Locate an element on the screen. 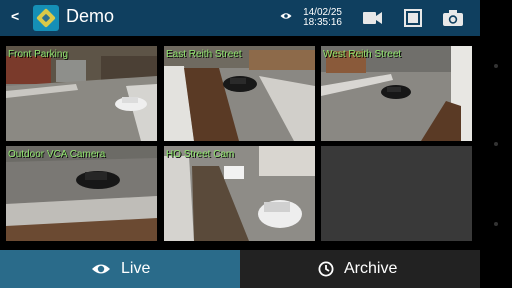 The height and width of the screenshot is (288, 512). tab-live: Live is located at coordinates (120, 269).